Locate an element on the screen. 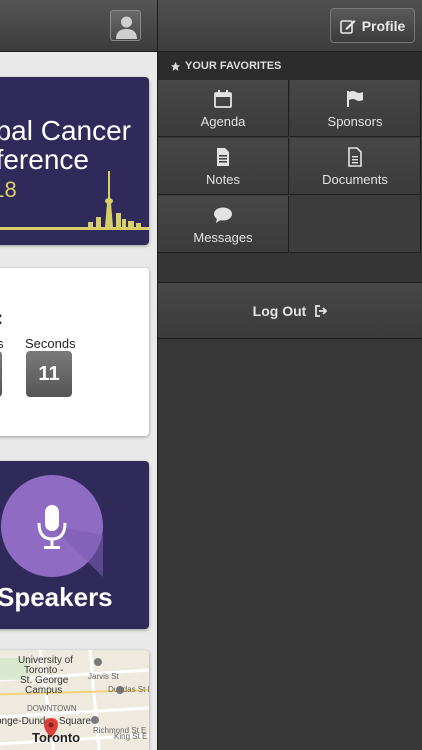 This screenshot has height=750, width=422. favorites-header: YOUR FAVORITES is located at coordinates (290, 66).